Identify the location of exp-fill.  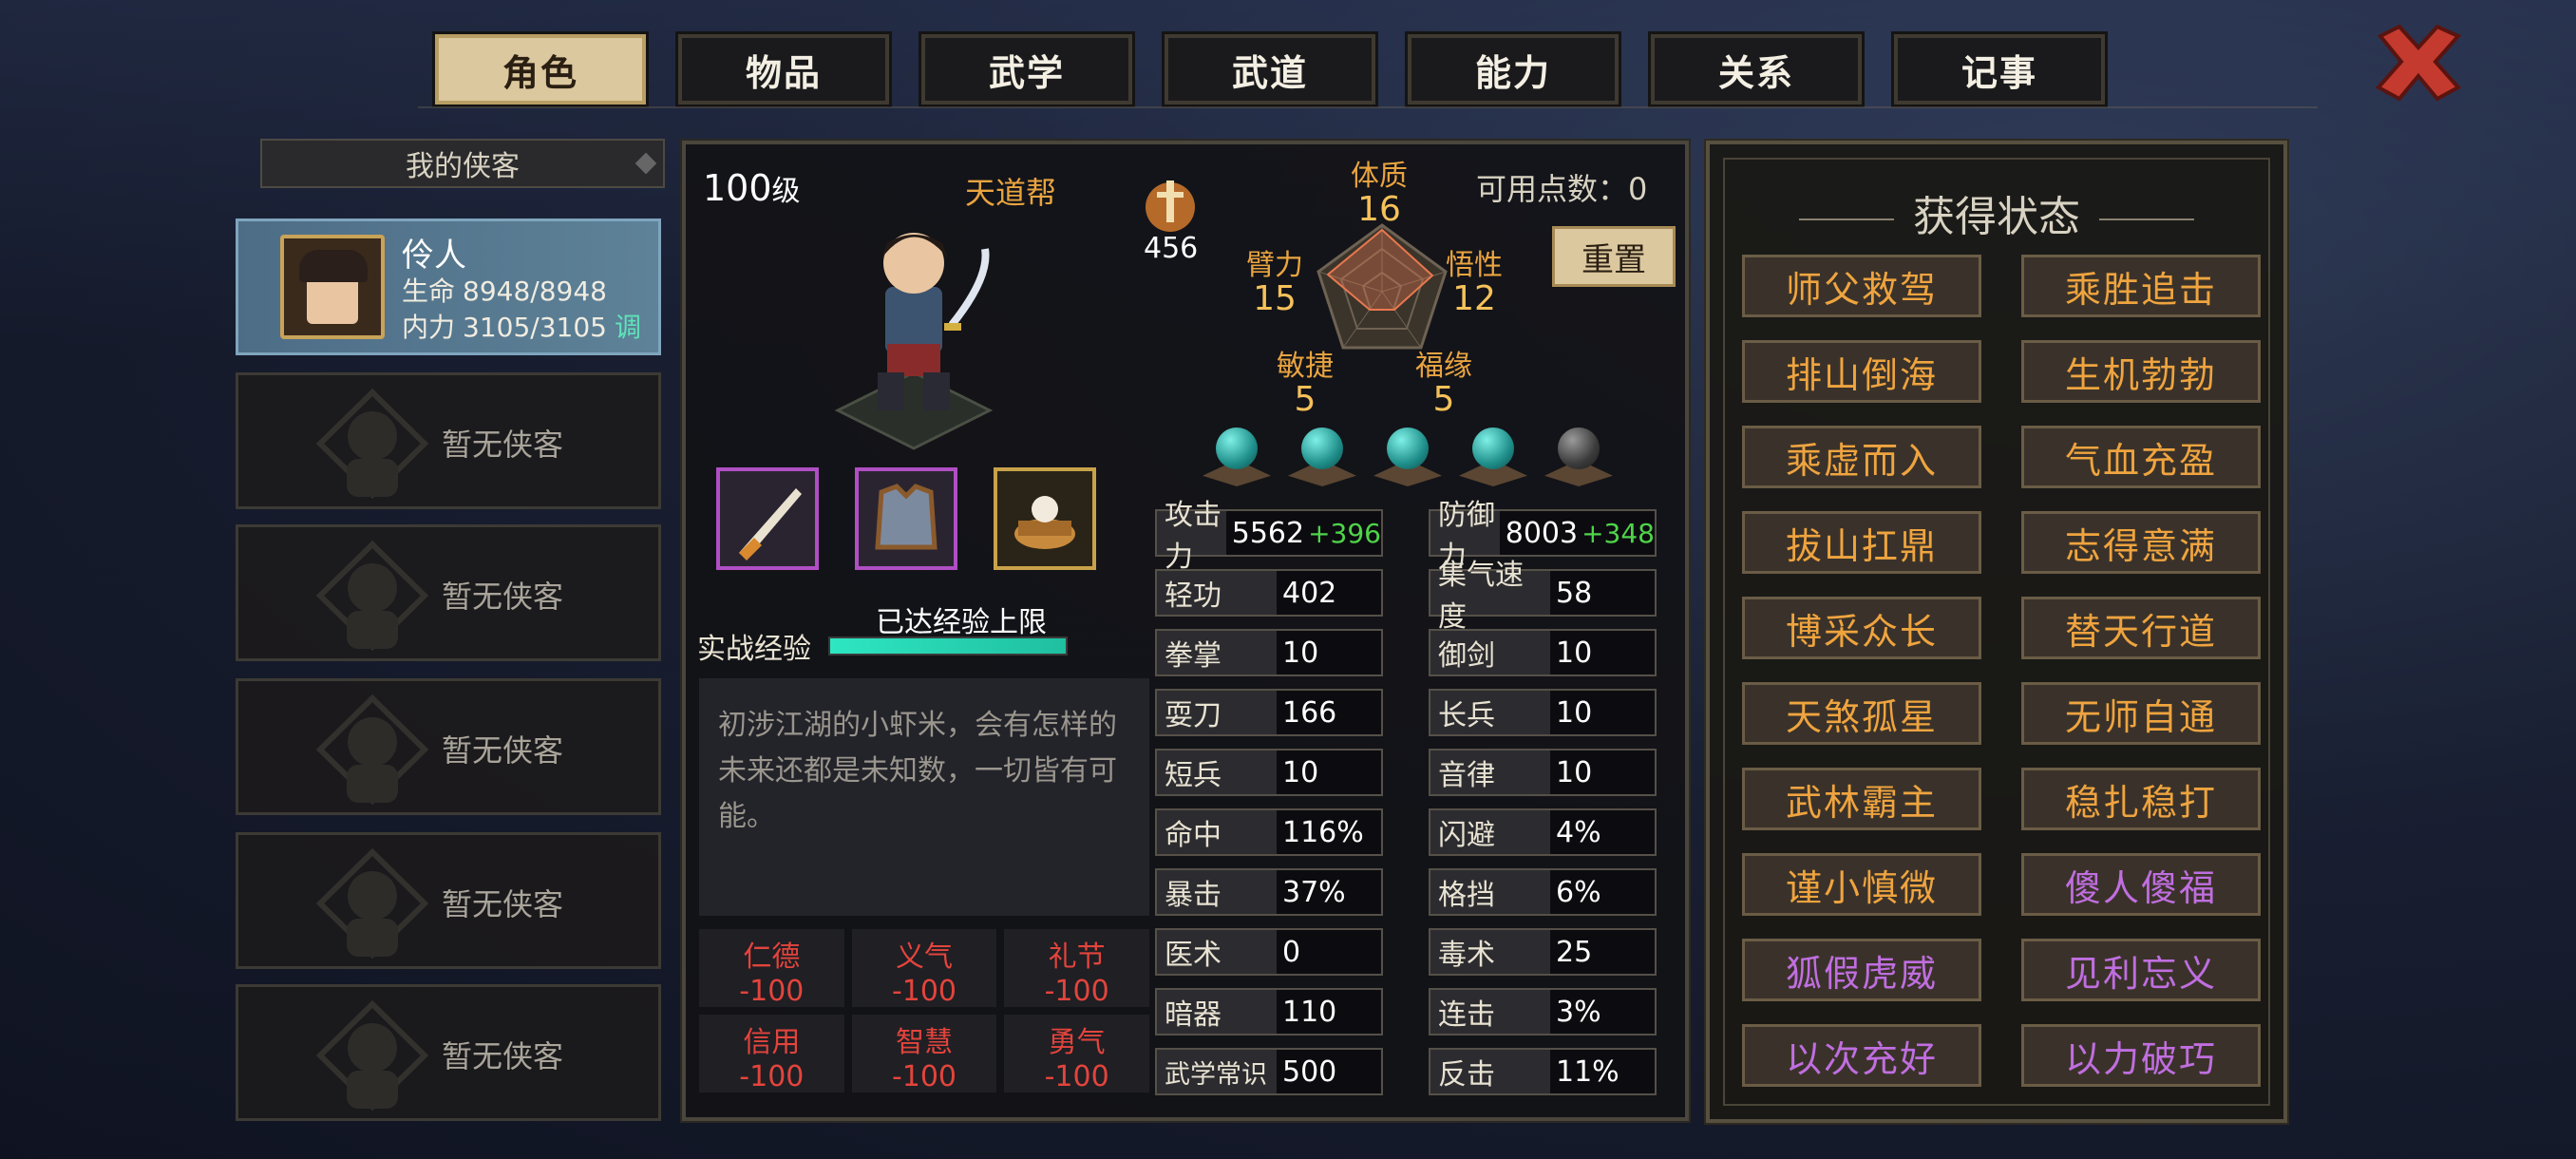
(948, 646).